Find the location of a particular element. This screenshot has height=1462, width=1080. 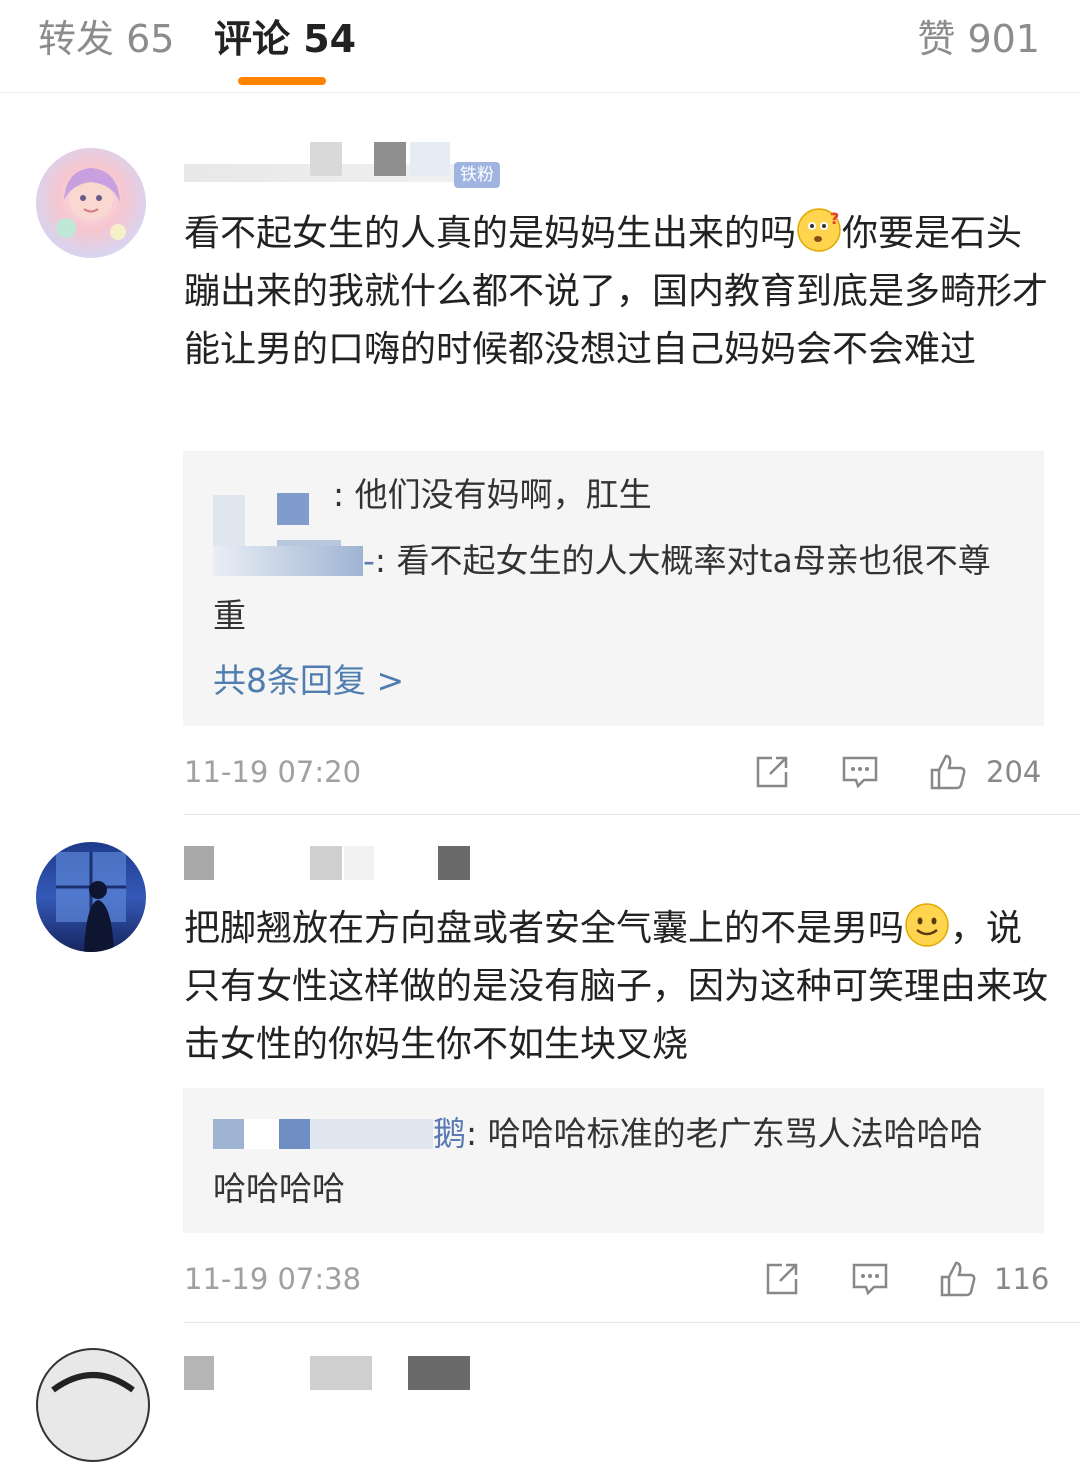

tab-reposts: 转发 65 is located at coordinates (106, 39).